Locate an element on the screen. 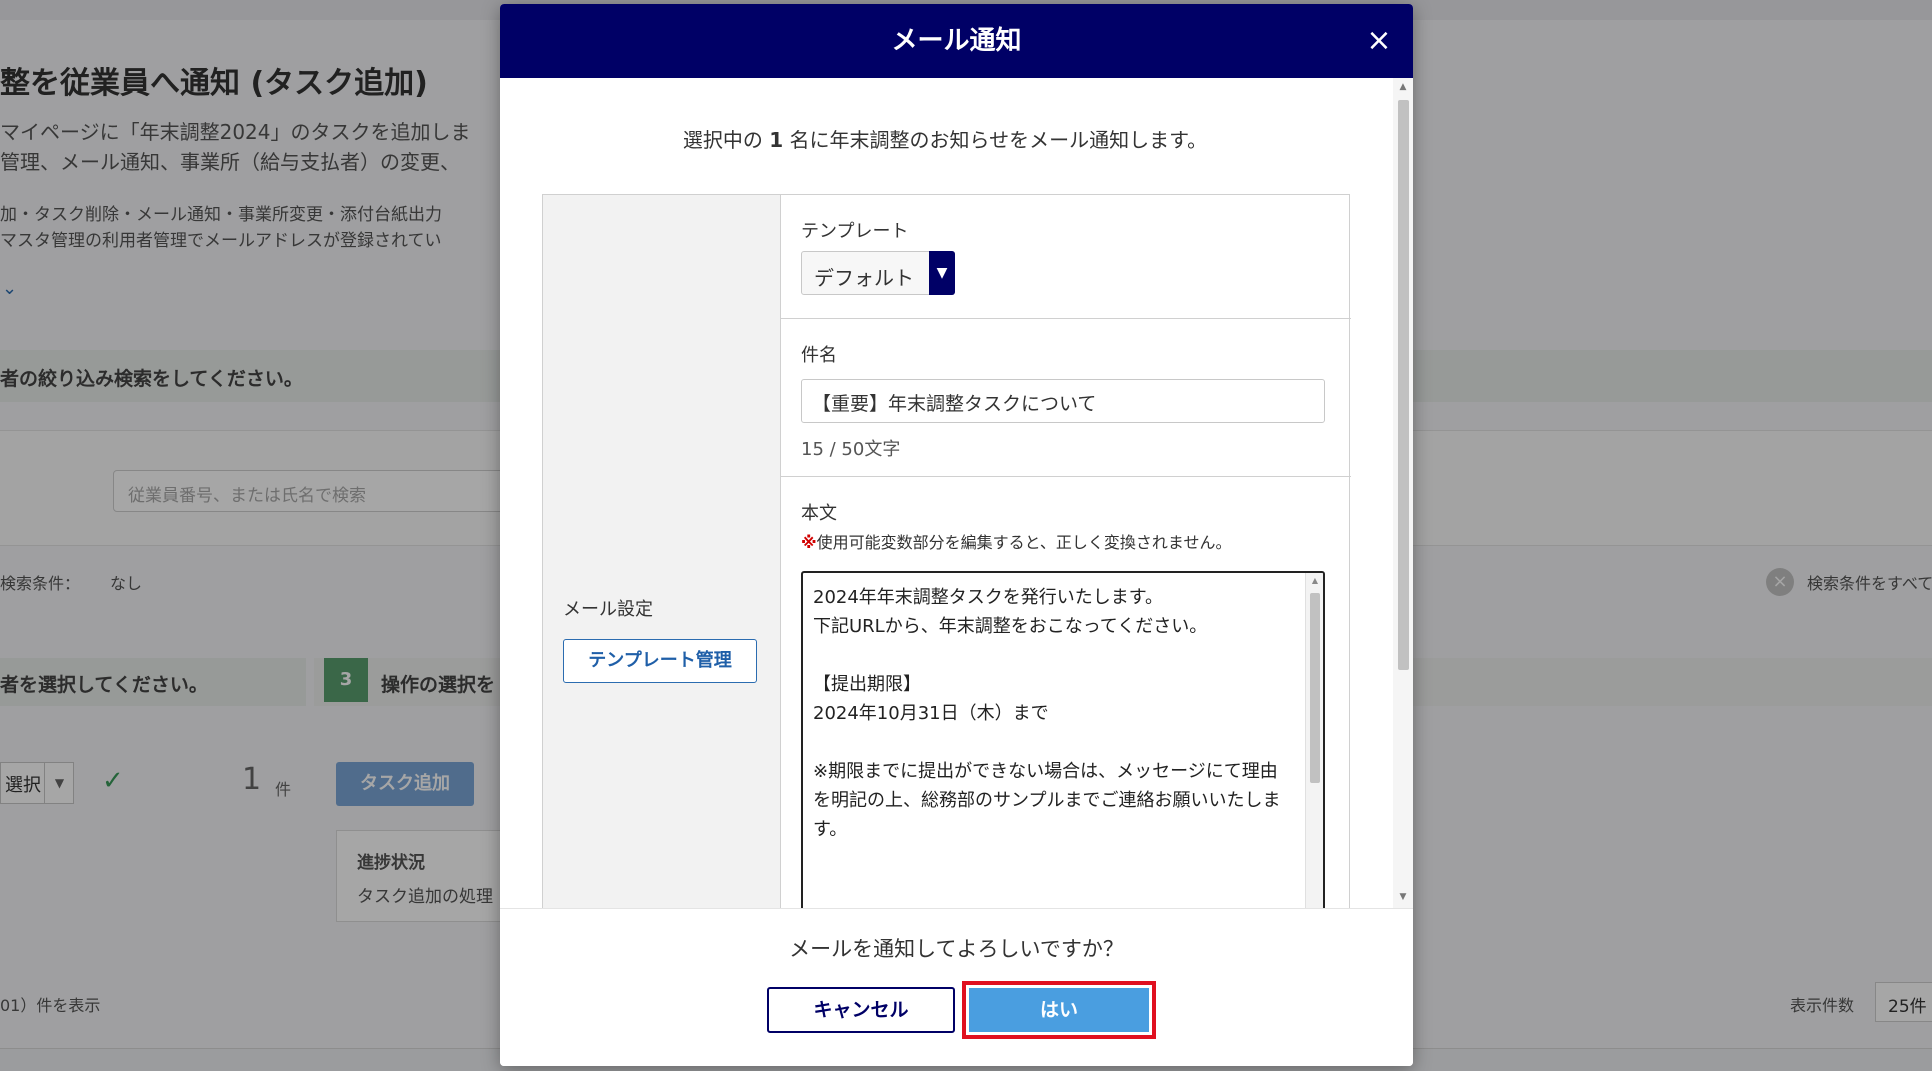 The width and height of the screenshot is (1932, 1071). subject-char-count: 15 / 50文字 is located at coordinates (851, 449).